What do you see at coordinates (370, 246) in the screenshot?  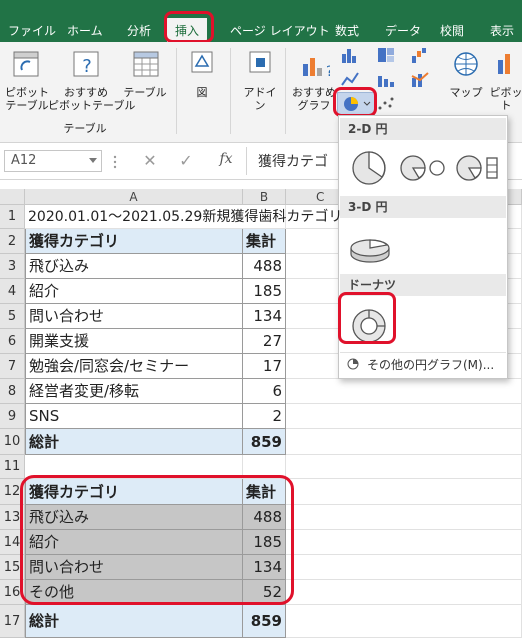 I see `pie-3d-icon` at bounding box center [370, 246].